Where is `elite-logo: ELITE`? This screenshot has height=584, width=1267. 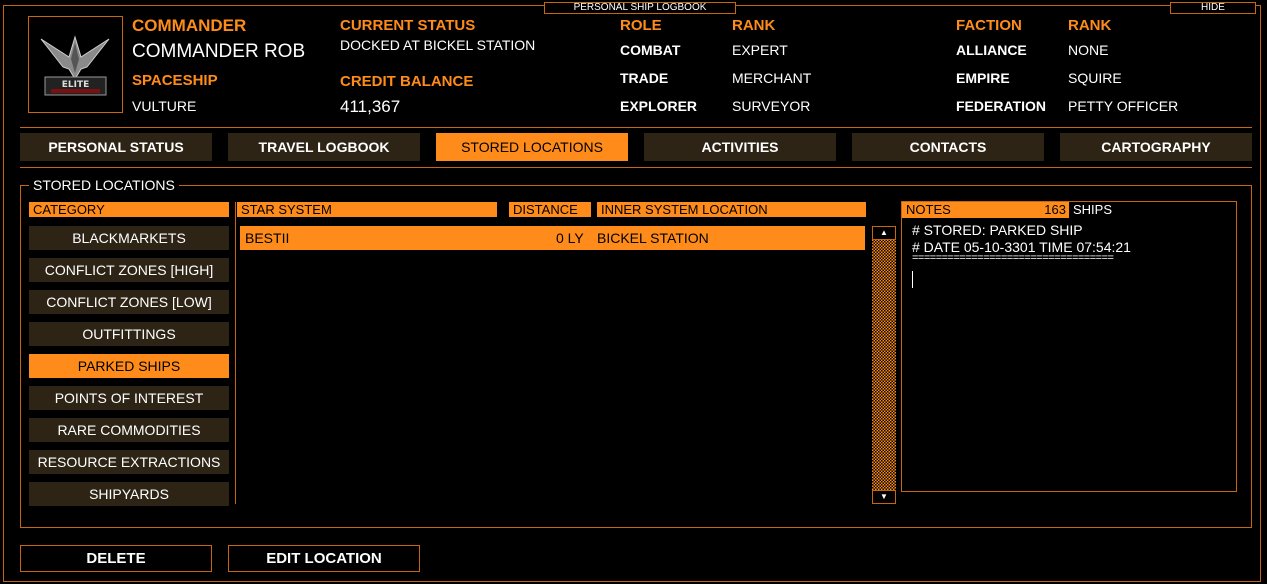
elite-logo: ELITE is located at coordinates (75, 64).